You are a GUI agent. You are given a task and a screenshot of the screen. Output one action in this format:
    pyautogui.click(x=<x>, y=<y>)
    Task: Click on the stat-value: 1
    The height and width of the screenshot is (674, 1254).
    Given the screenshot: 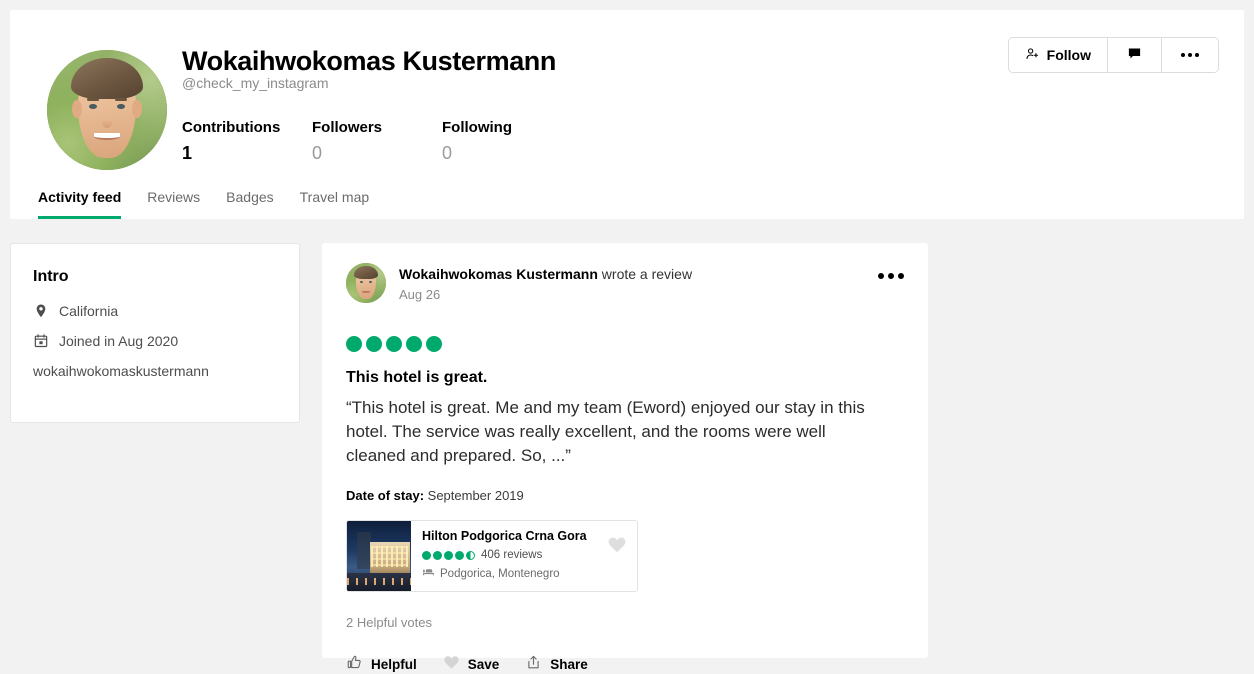 What is the action you would take?
    pyautogui.click(x=187, y=153)
    